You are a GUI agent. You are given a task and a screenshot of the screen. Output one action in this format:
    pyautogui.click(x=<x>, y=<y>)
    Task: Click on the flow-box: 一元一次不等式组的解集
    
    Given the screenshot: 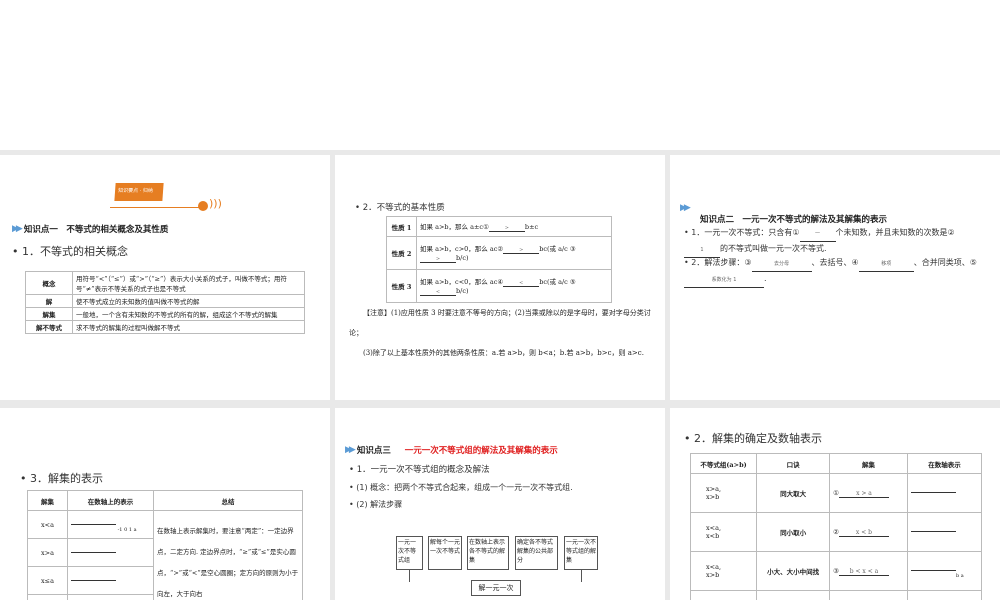 What is the action you would take?
    pyautogui.click(x=581, y=553)
    